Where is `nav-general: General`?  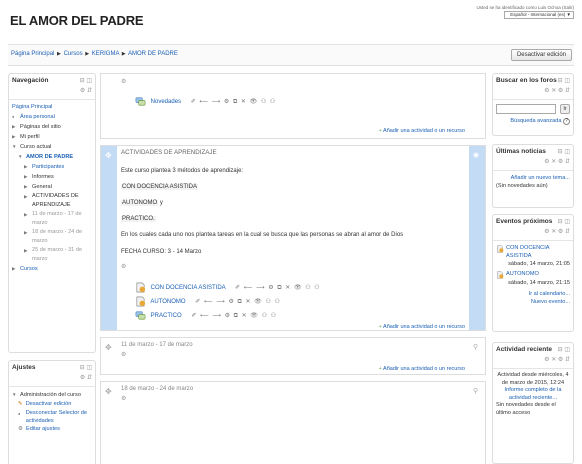
nav-general: General is located at coordinates (42, 187).